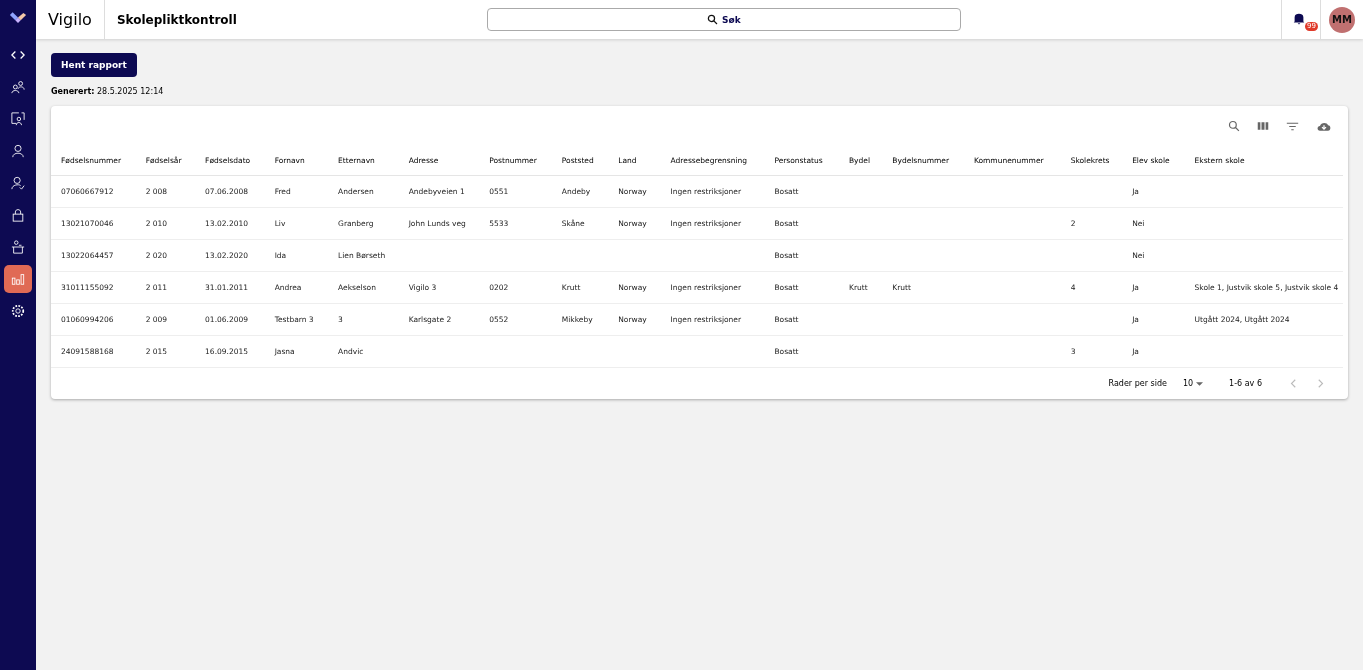 The image size is (1363, 670). Describe the element at coordinates (94, 65) in the screenshot. I see `report-button: Hent rapport` at that location.